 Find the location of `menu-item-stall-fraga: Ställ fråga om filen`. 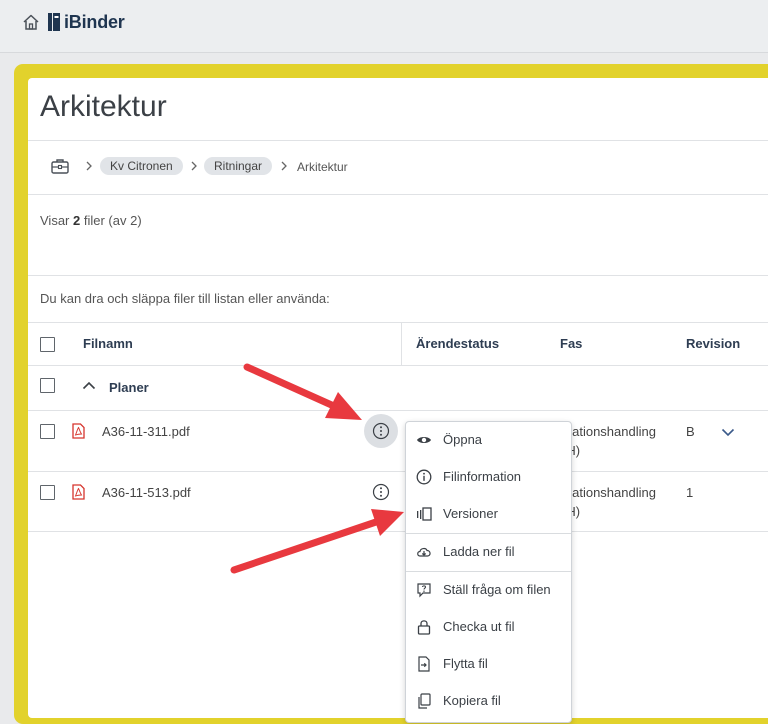

menu-item-stall-fraga: Ställ fråga om filen is located at coordinates (488, 590).